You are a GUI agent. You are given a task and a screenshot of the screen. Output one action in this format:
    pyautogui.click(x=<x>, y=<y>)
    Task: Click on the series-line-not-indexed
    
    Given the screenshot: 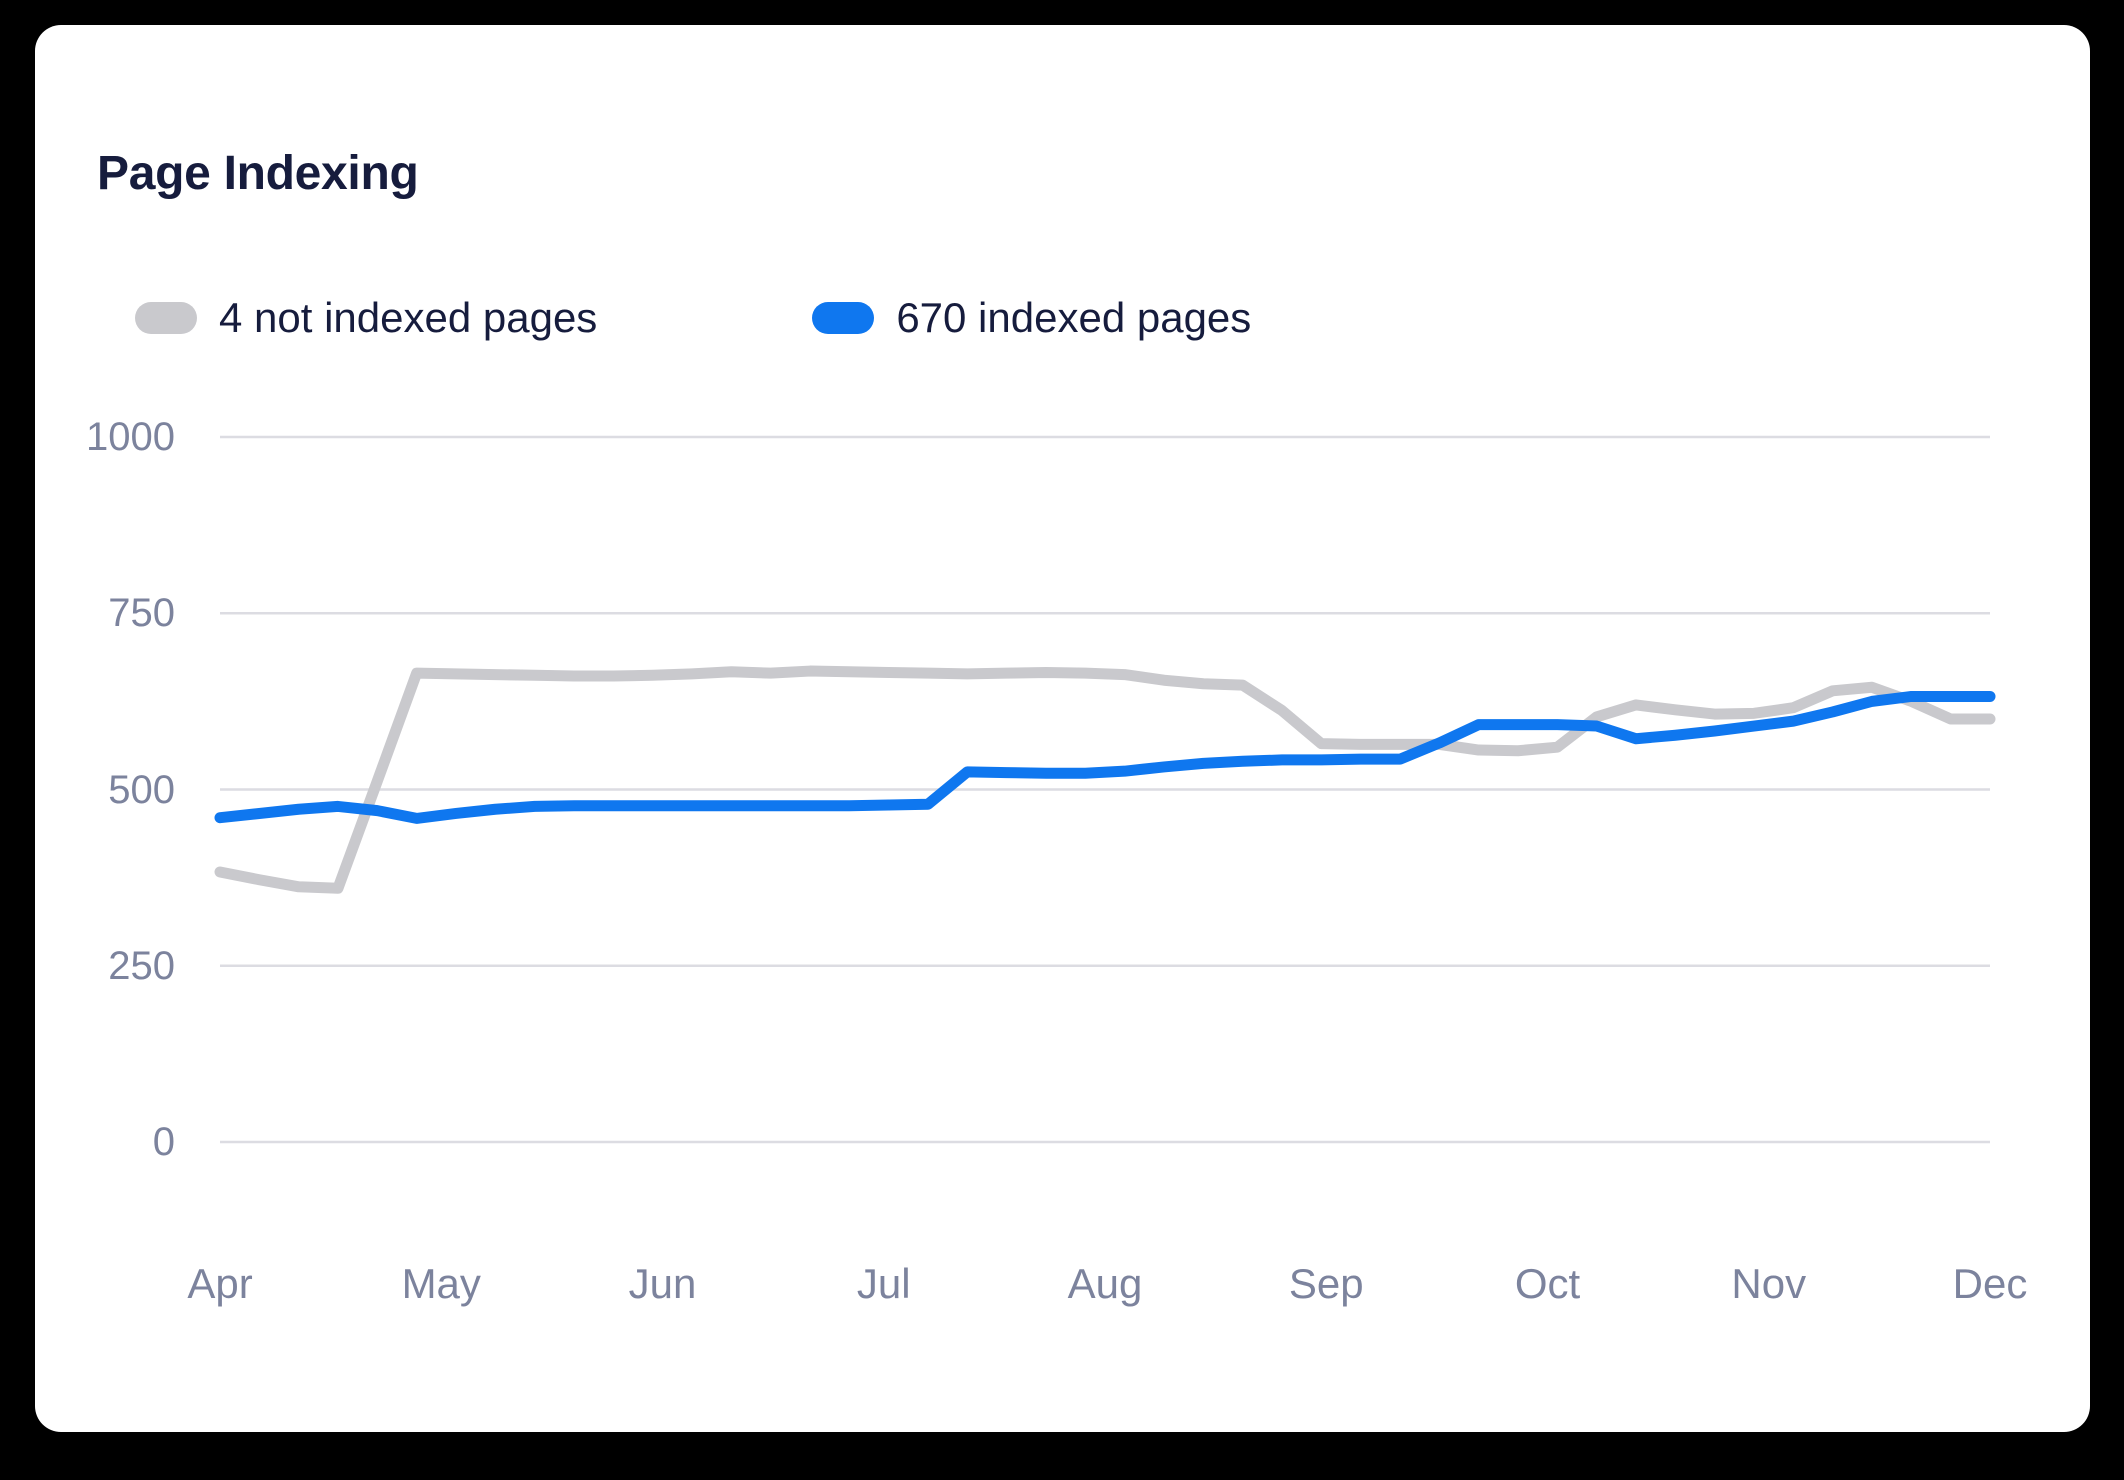 What is the action you would take?
    pyautogui.click(x=1105, y=779)
    